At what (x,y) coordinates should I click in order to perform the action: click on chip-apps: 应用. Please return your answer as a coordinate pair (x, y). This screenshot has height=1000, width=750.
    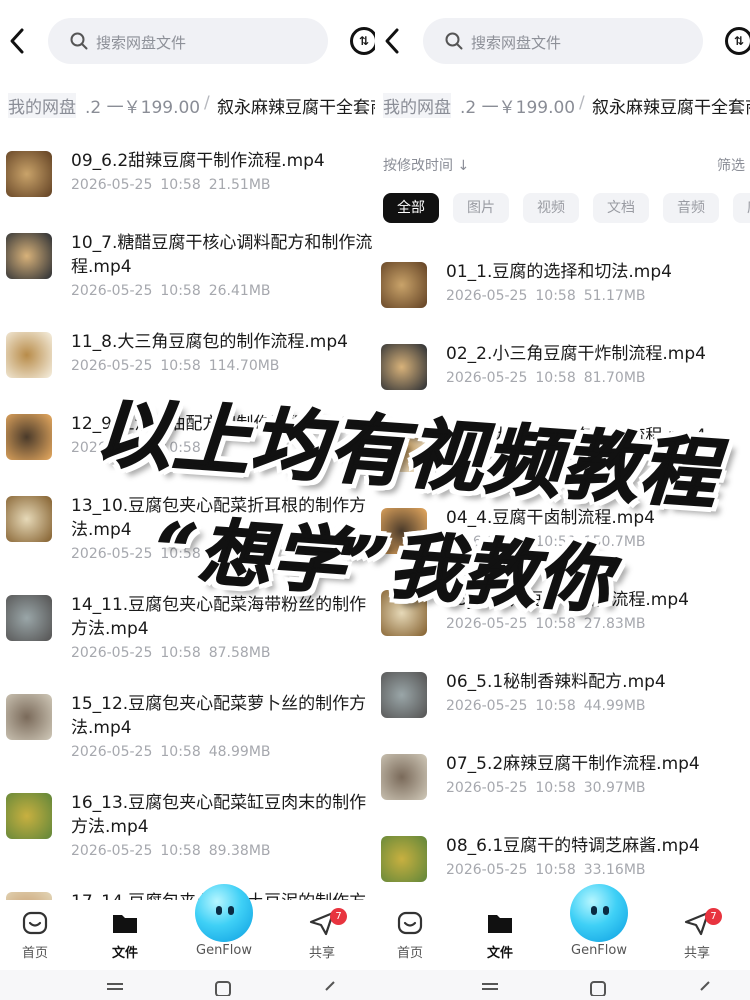
    Looking at the image, I should click on (741, 208).